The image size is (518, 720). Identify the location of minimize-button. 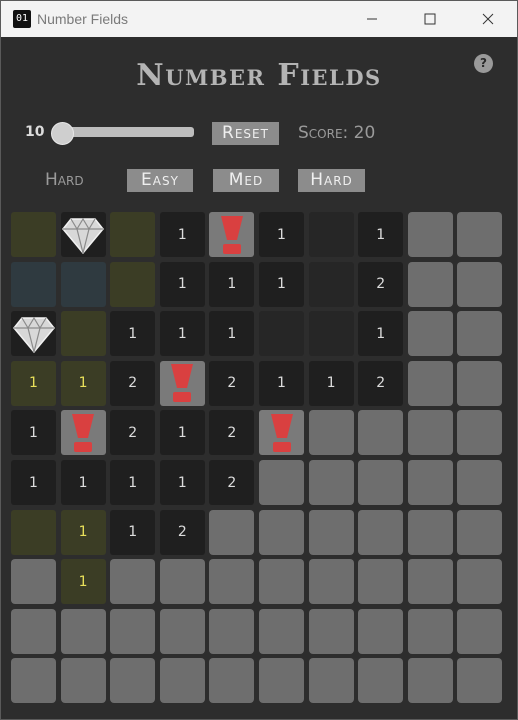
(372, 19).